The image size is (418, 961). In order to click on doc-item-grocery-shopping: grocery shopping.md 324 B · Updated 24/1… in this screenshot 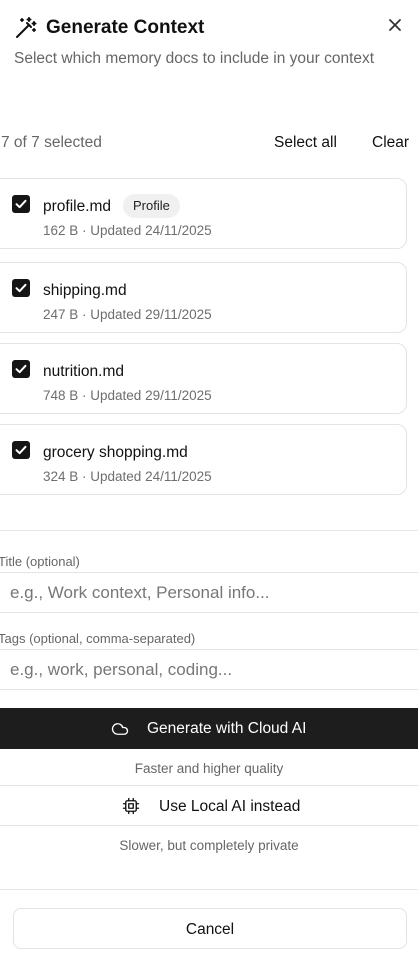, I will do `click(203, 459)`.